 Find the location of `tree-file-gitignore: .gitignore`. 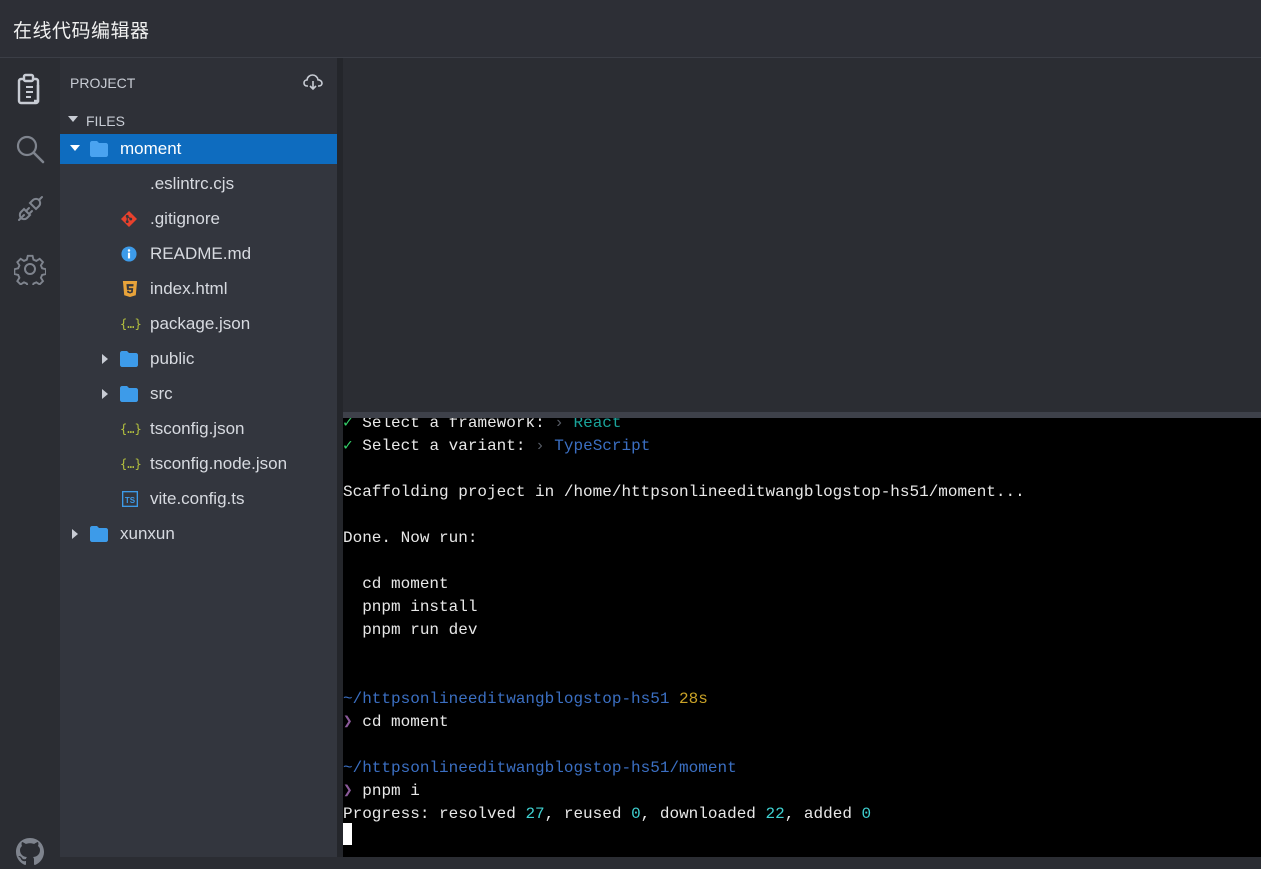

tree-file-gitignore: .gitignore is located at coordinates (198, 219).